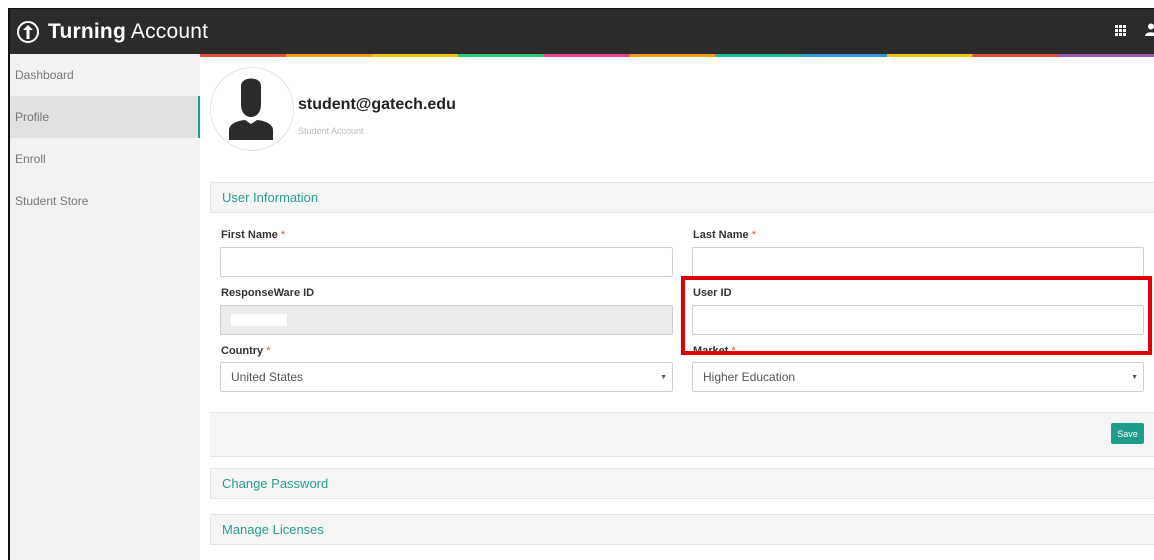 The width and height of the screenshot is (1154, 560). What do you see at coordinates (167, 31) in the screenshot?
I see `brand-name-rest: Account` at bounding box center [167, 31].